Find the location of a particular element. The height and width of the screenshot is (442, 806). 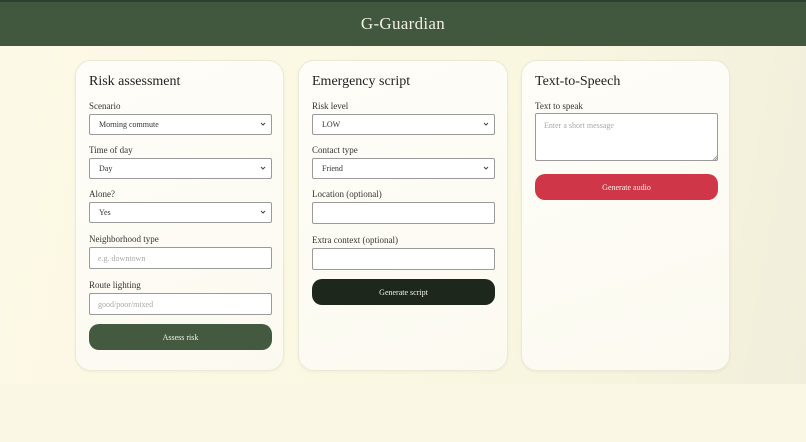

alone-select: Yes is located at coordinates (180, 212).